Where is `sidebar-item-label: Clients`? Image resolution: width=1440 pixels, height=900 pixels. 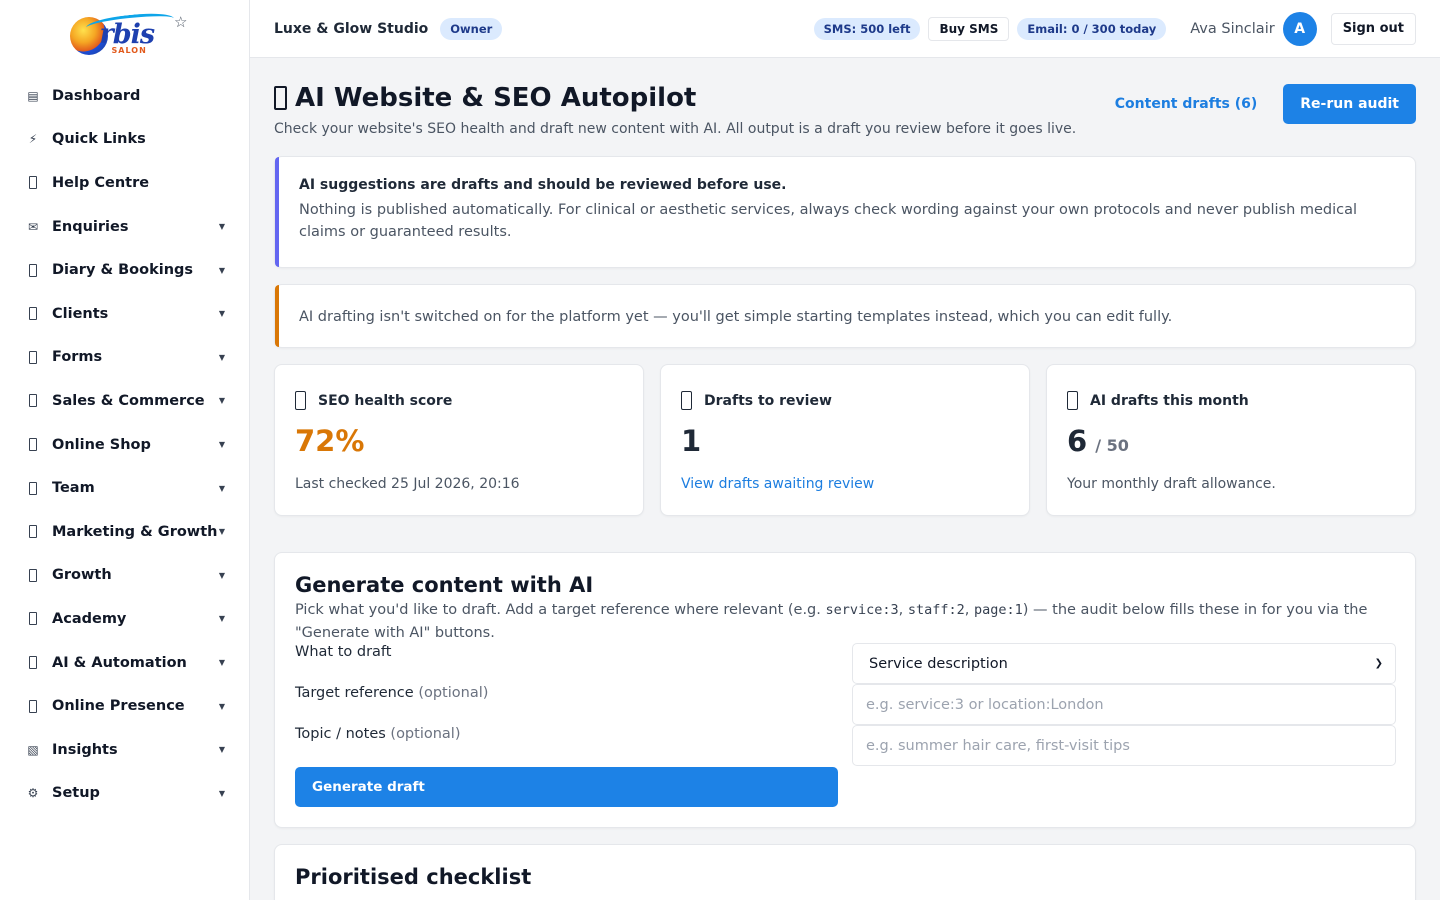
sidebar-item-label: Clients is located at coordinates (80, 313).